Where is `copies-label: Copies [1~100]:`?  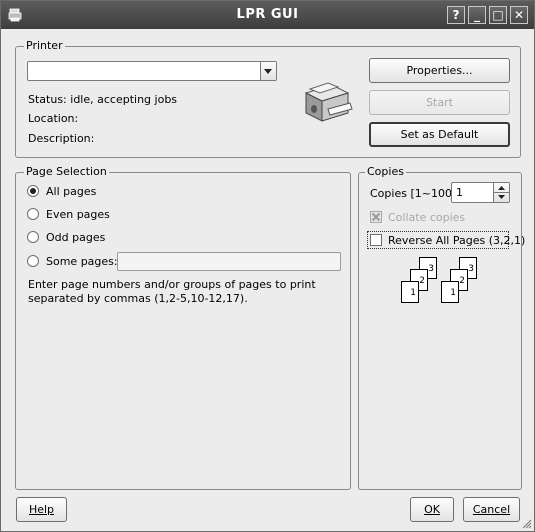 copies-label: Copies [1~100]: is located at coordinates (415, 193).